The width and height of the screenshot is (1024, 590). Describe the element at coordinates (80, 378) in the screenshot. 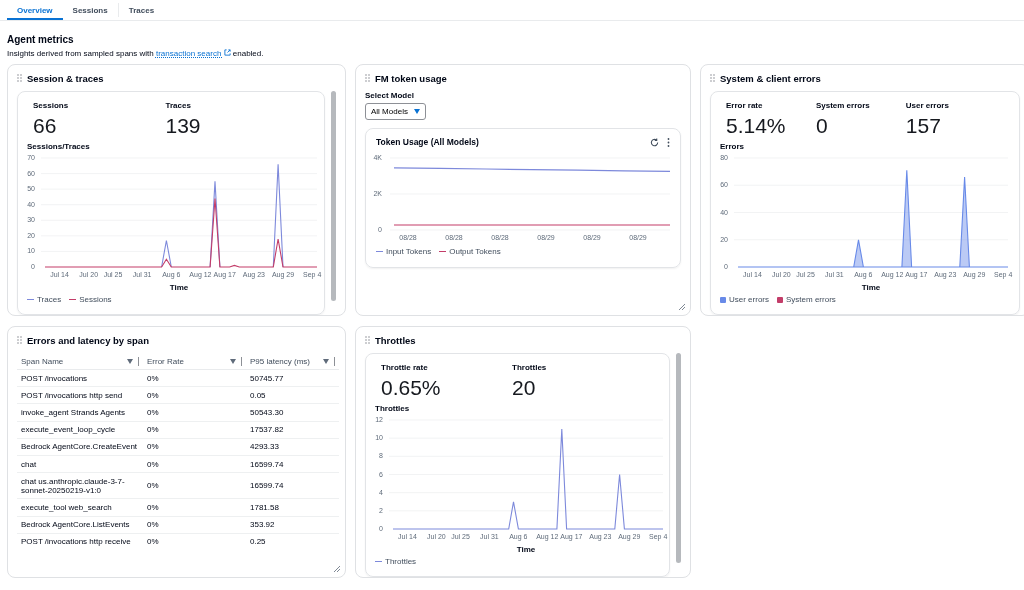

I see `table-cell: POST /invocations` at that location.